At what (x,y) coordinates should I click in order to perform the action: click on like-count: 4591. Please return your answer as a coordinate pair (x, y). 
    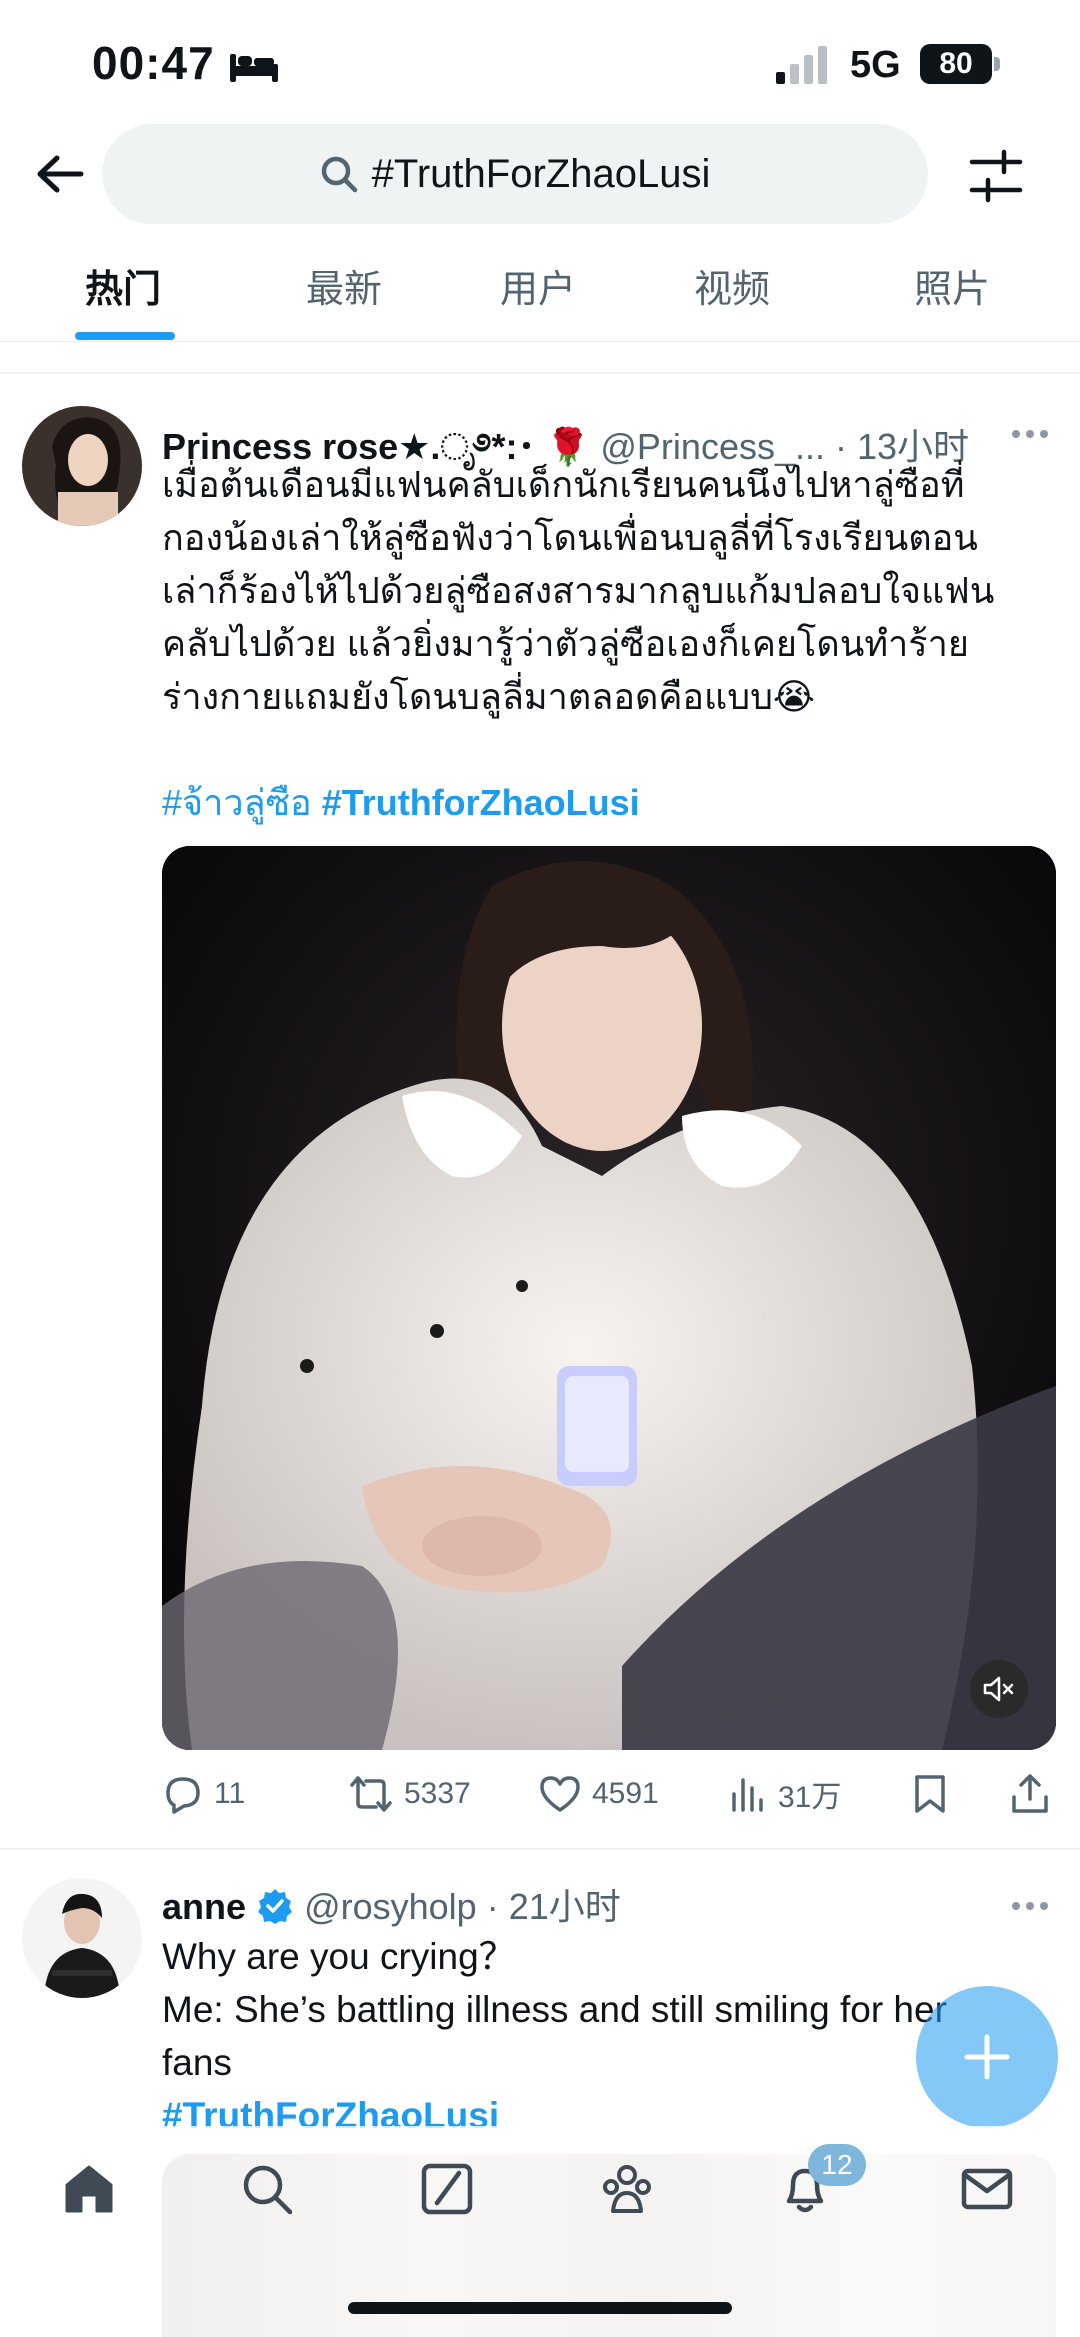
    Looking at the image, I should click on (625, 1793).